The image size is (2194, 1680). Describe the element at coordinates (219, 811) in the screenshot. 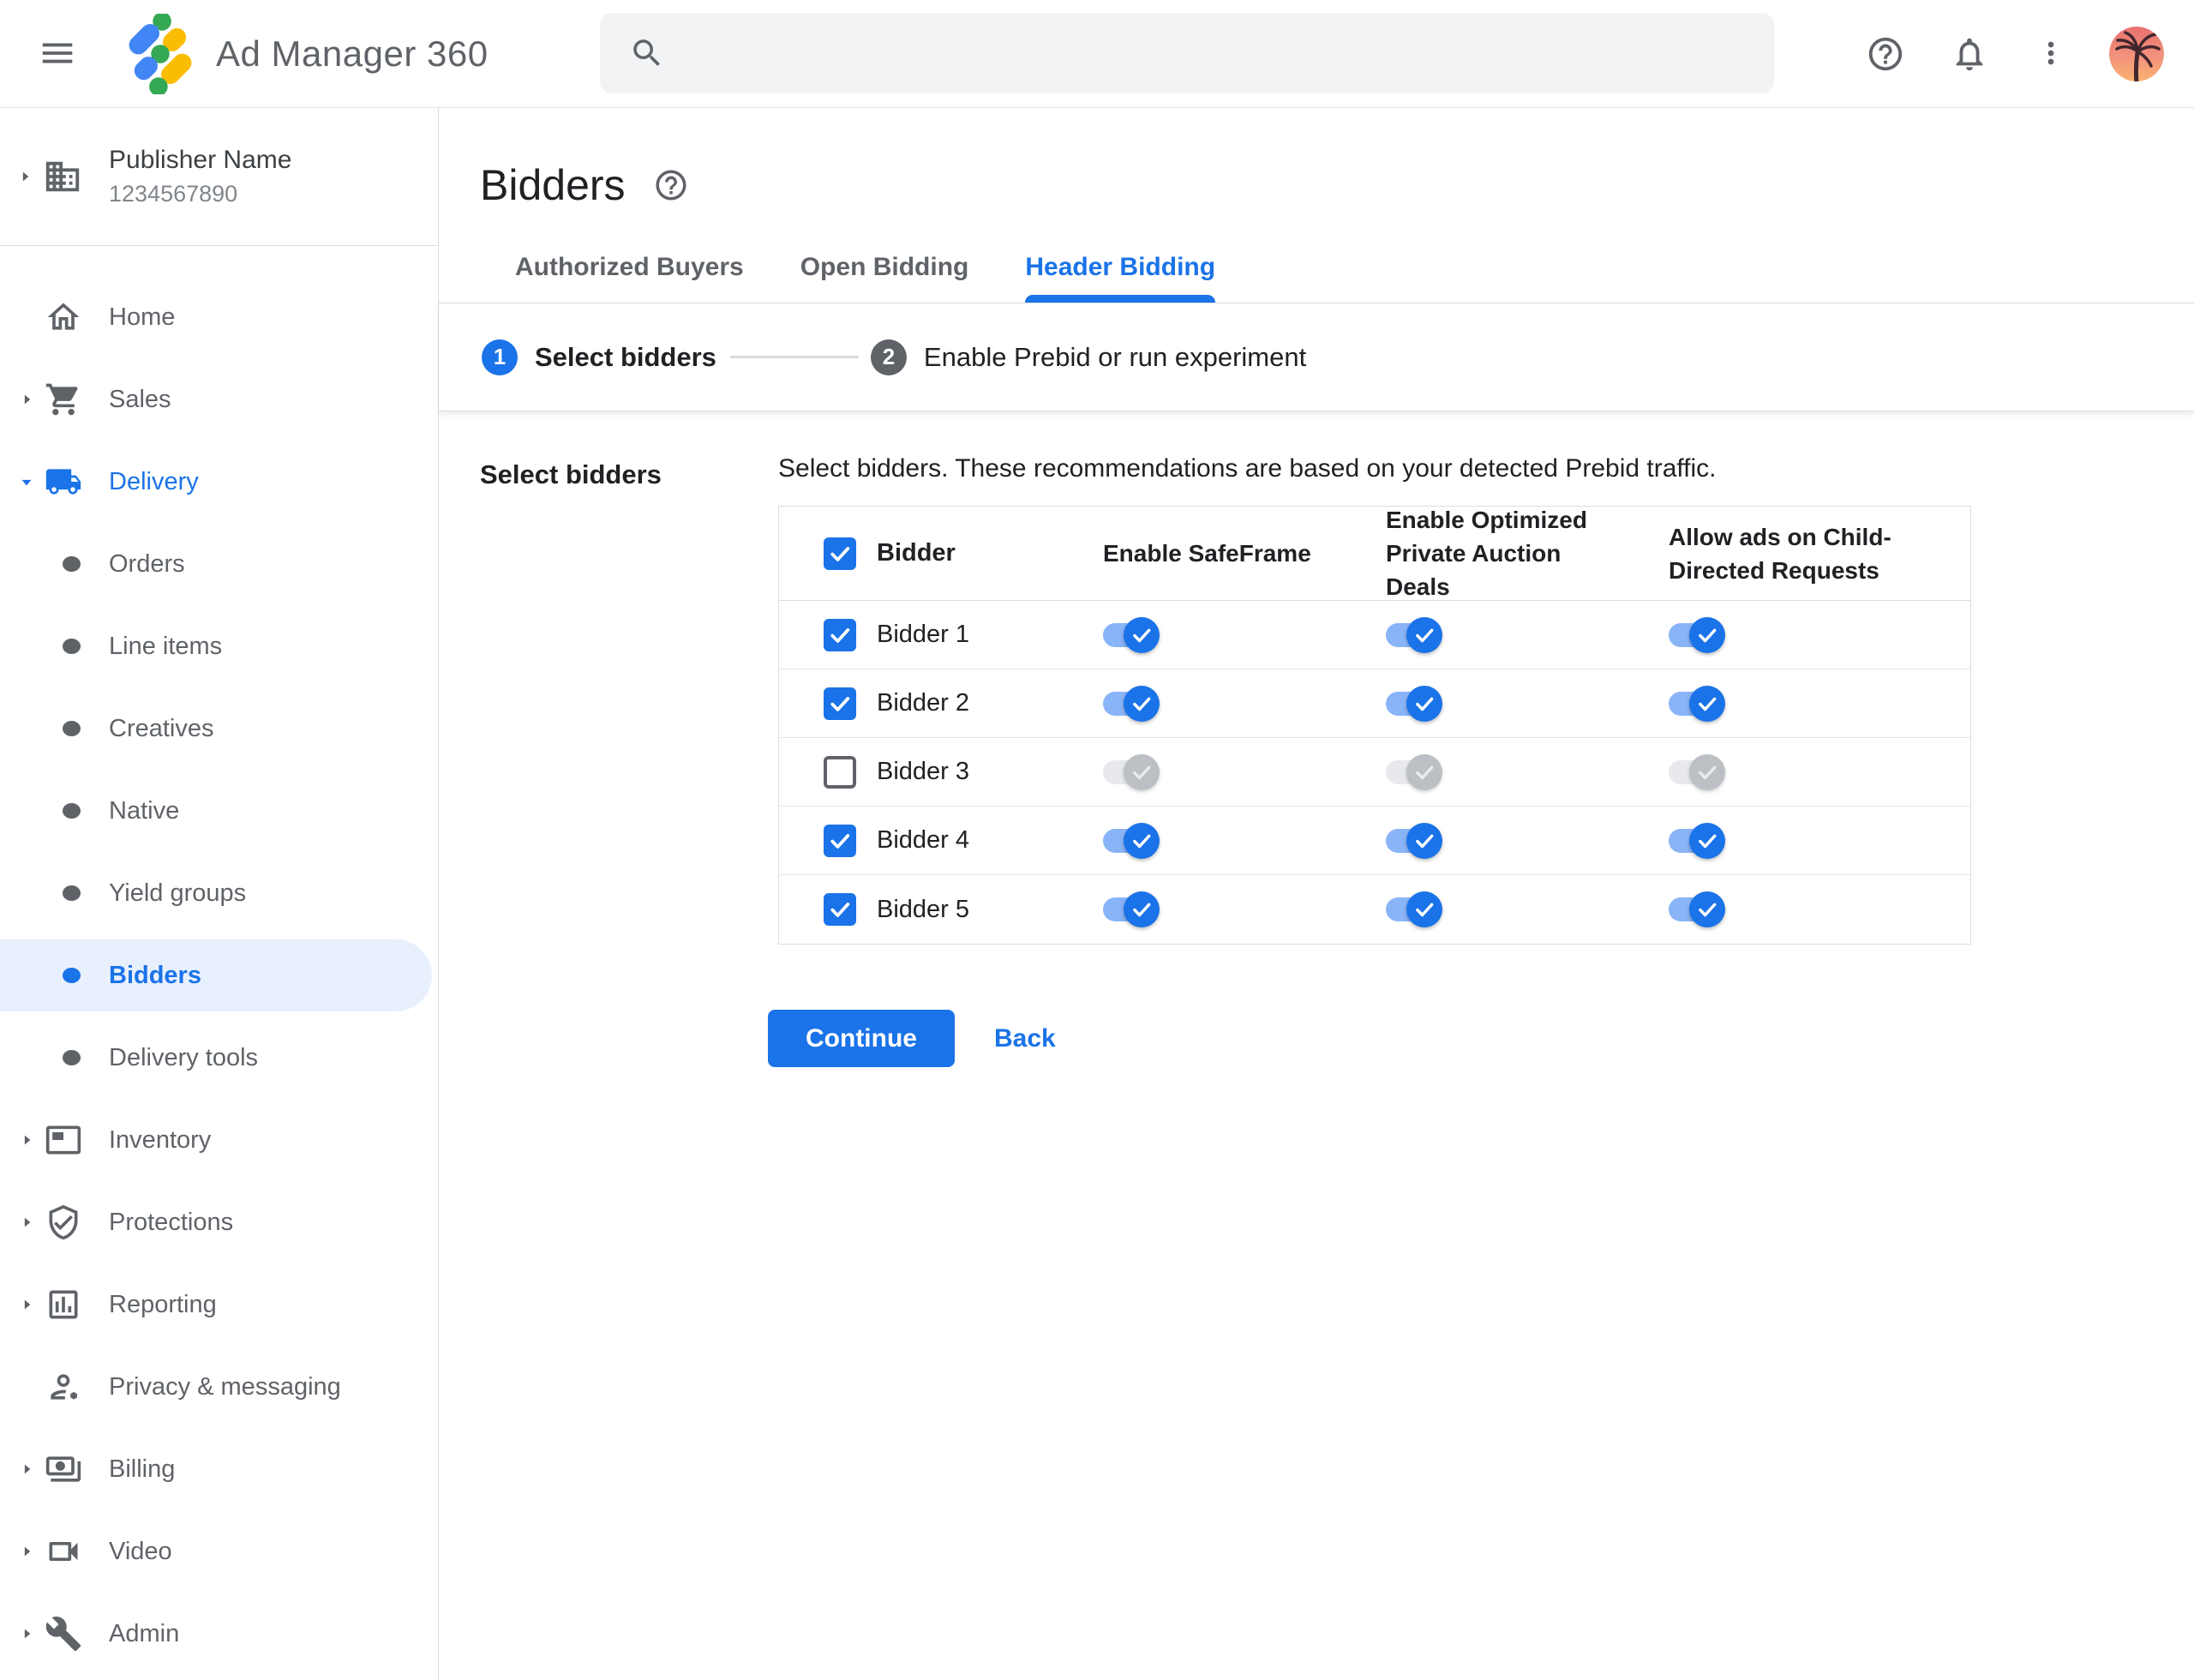

I see `sidebar-item-native: Native` at that location.